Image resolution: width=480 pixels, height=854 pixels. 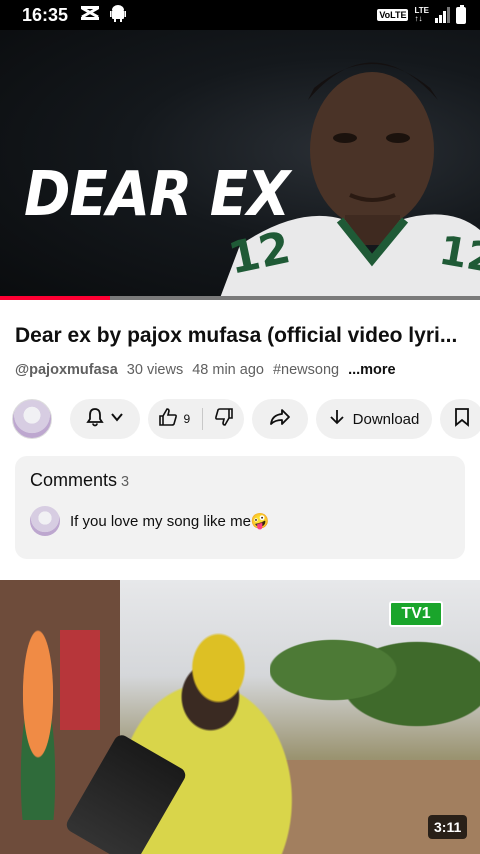 I want to click on channel-handle: @pajoxmufasa, so click(x=66, y=370).